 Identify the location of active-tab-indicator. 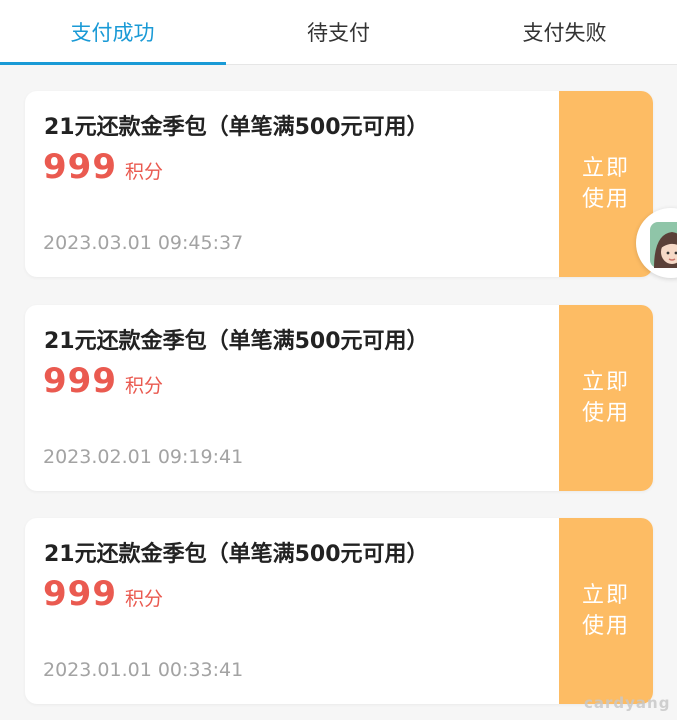
(113, 63).